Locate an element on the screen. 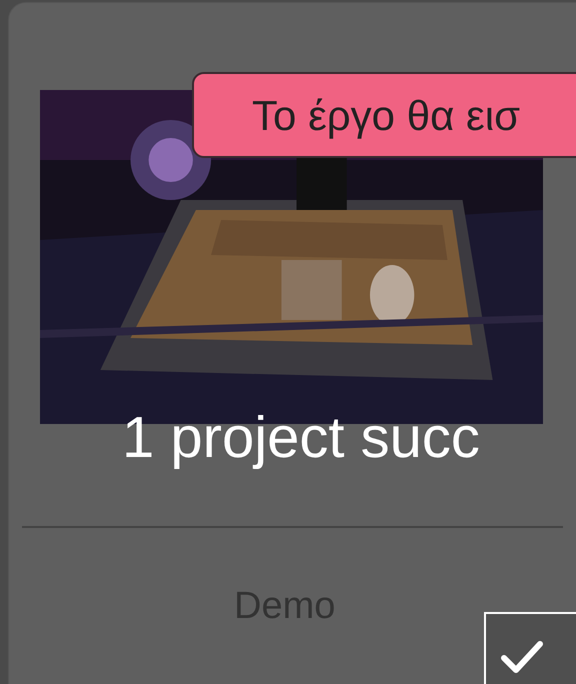  status-message: 1 project succ is located at coordinates (301, 438).